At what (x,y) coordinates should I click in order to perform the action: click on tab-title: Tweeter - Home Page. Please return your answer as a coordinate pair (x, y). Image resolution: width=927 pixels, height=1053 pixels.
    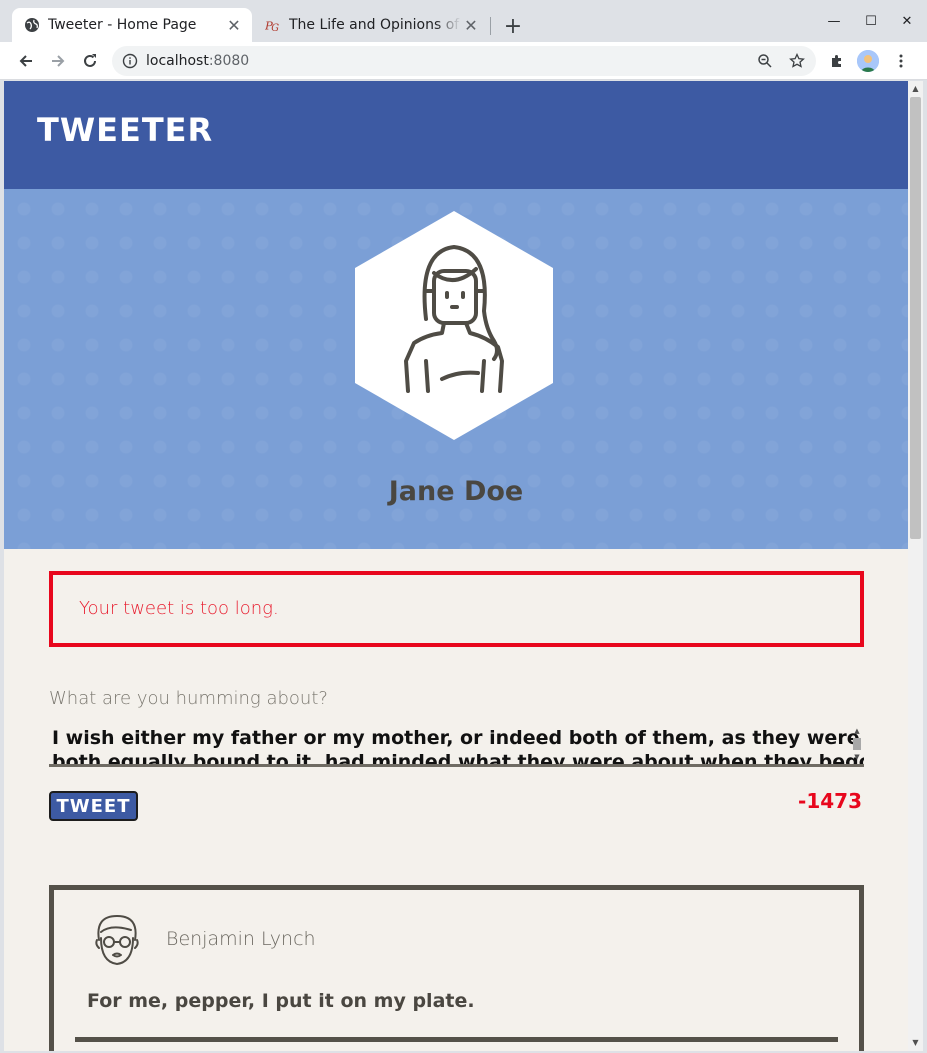
    Looking at the image, I should click on (122, 25).